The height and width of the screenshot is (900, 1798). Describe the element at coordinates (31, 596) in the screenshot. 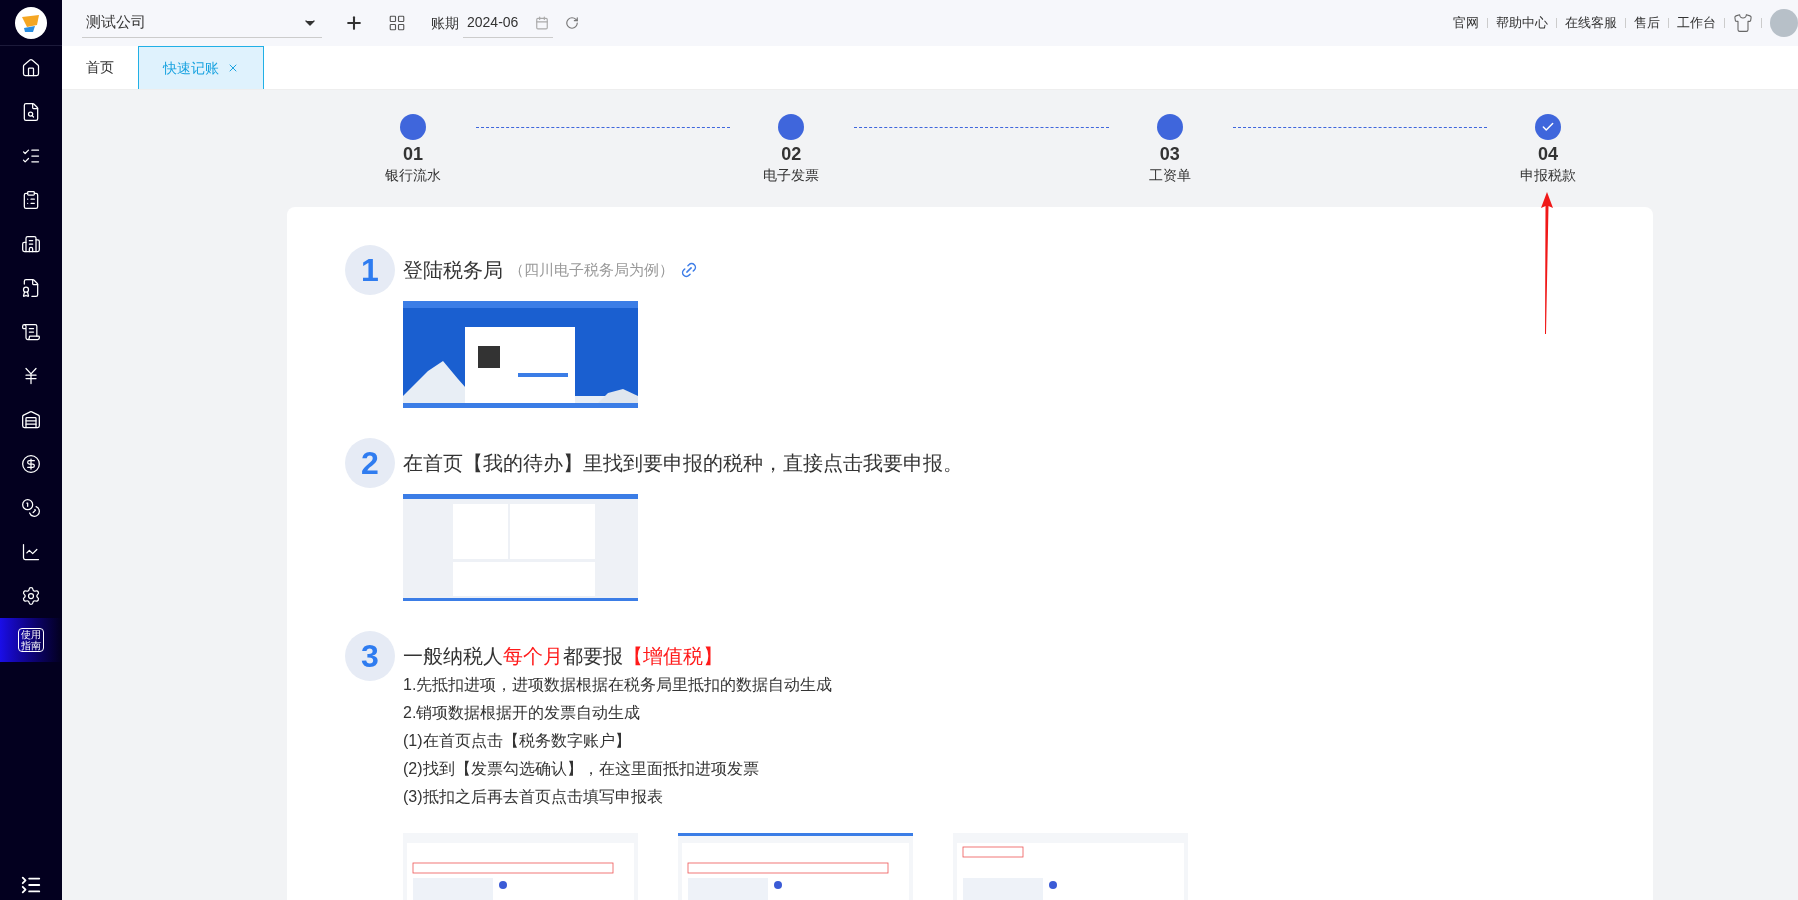

I see `settings-icon` at that location.